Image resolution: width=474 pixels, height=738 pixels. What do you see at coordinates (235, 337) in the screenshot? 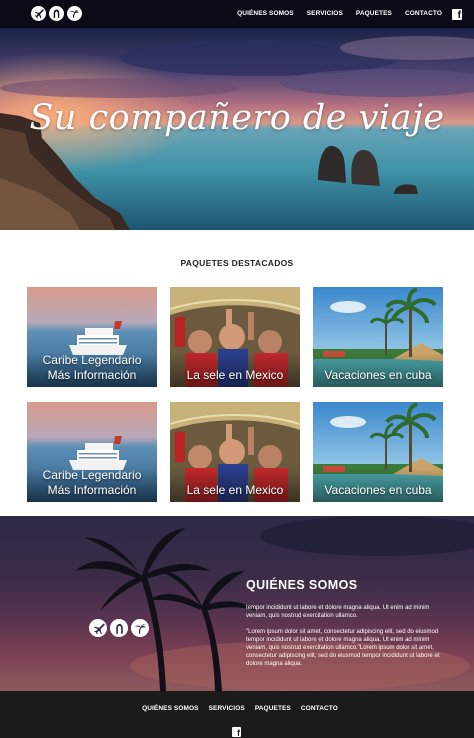
I see `package-card-sele-mexico: La sele en Mexico` at bounding box center [235, 337].